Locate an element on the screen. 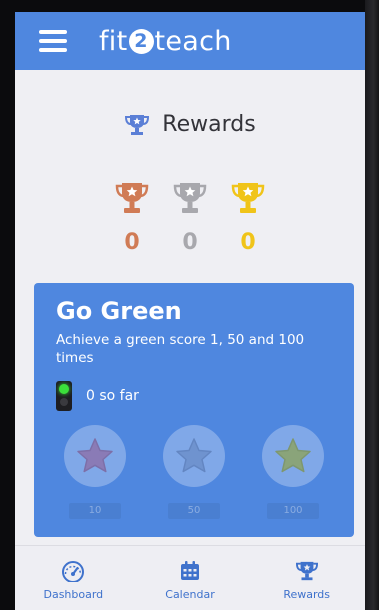 The image size is (379, 610). nav-label: Calendar is located at coordinates (190, 594).